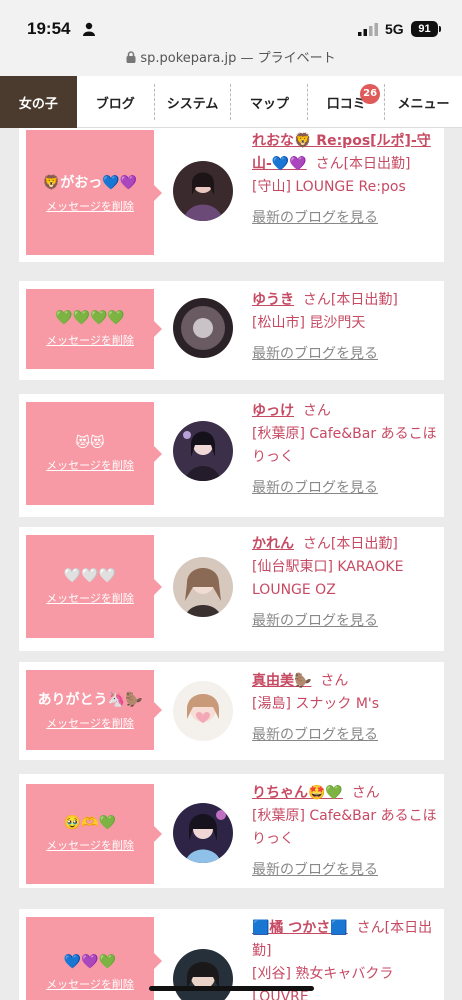  I want to click on shop-name: [刈谷] 熟女キャバクラ LOUVRE, so click(322, 983).